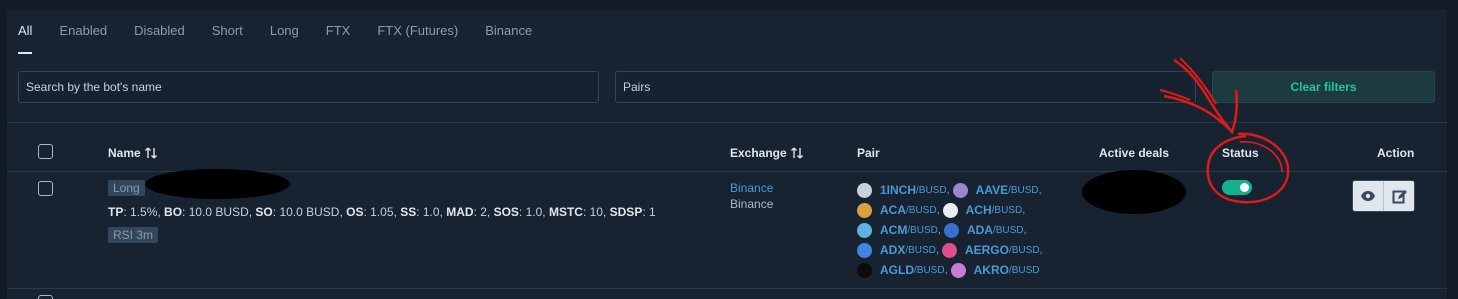  I want to click on view-button, so click(1368, 196).